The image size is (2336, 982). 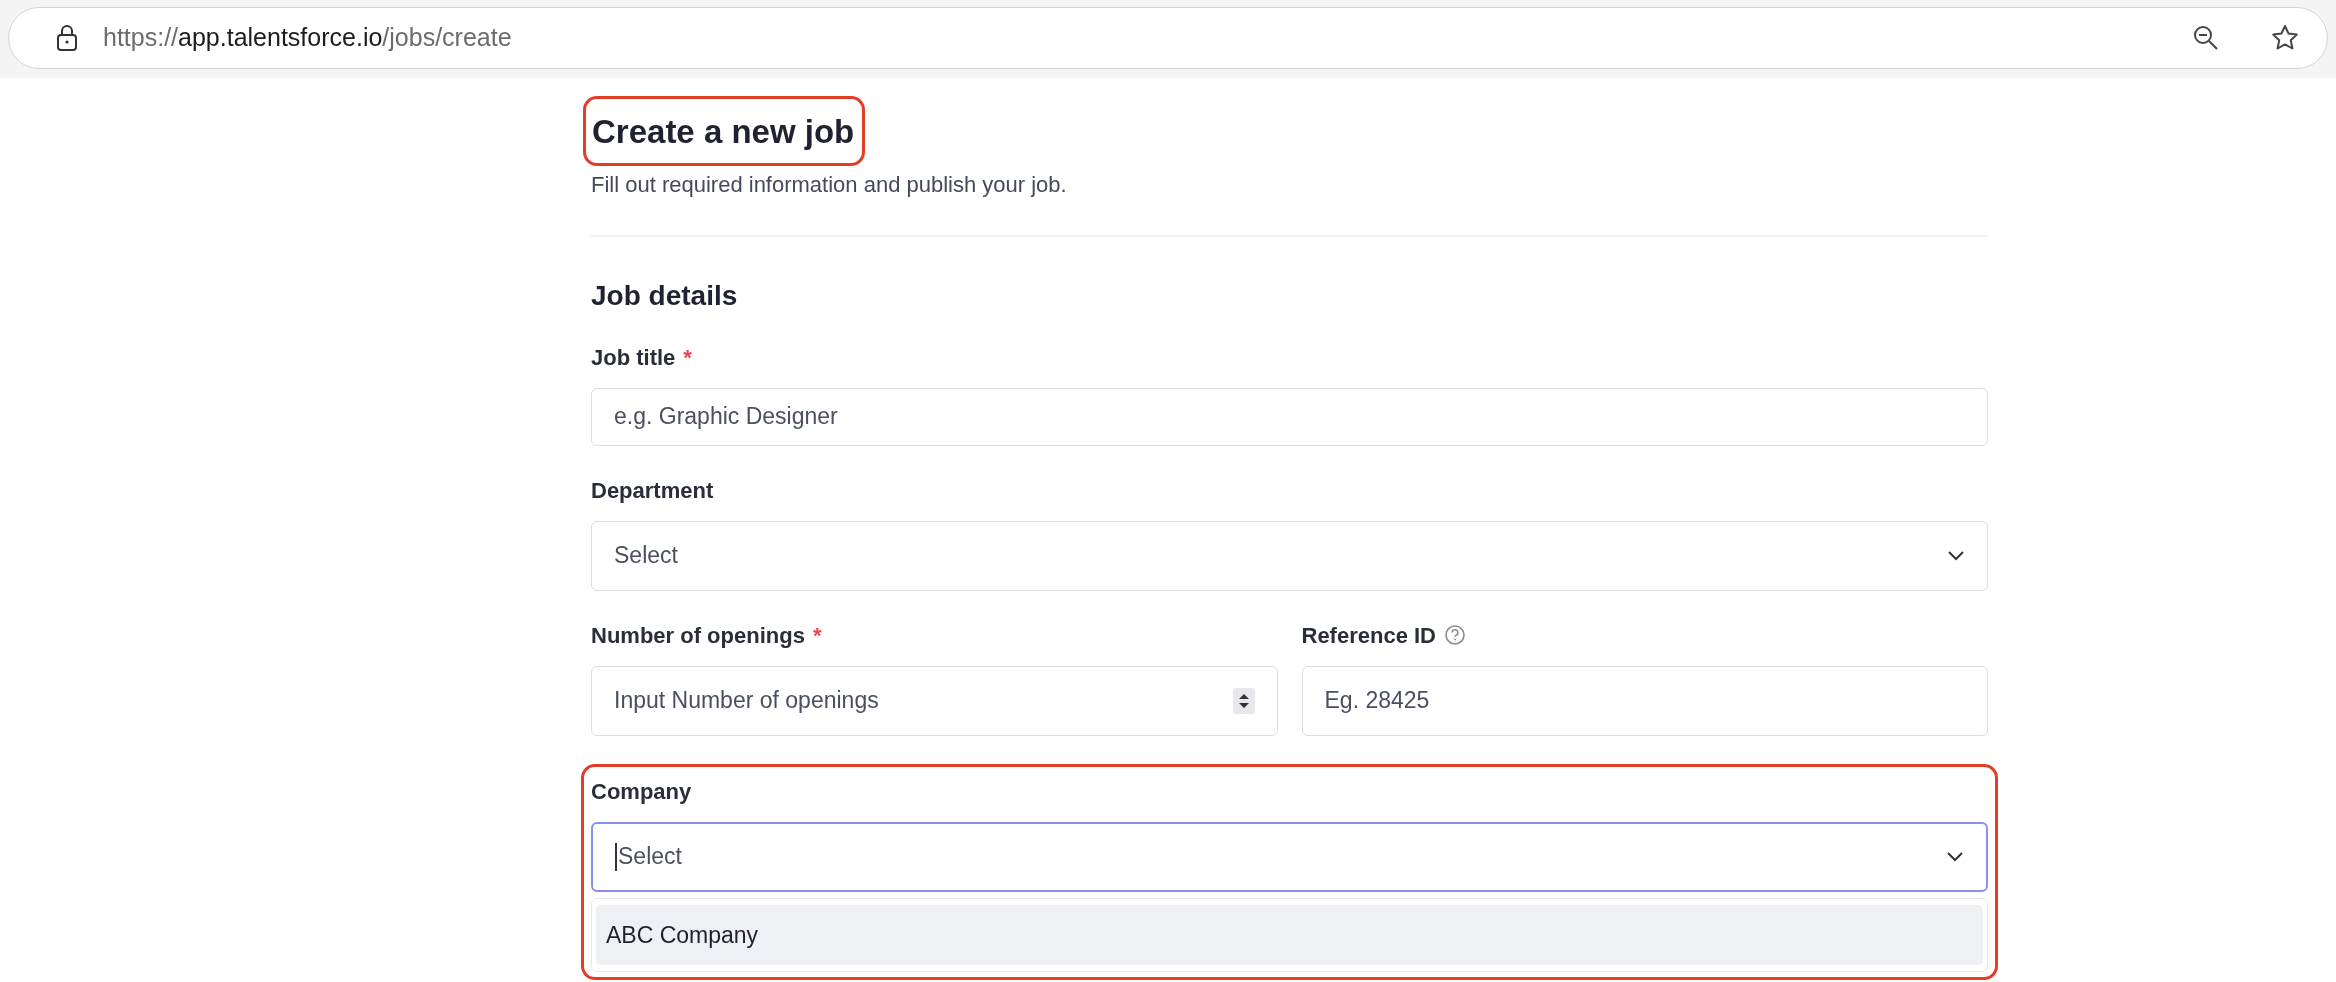 I want to click on field-label: Reference ID, so click(x=1368, y=635).